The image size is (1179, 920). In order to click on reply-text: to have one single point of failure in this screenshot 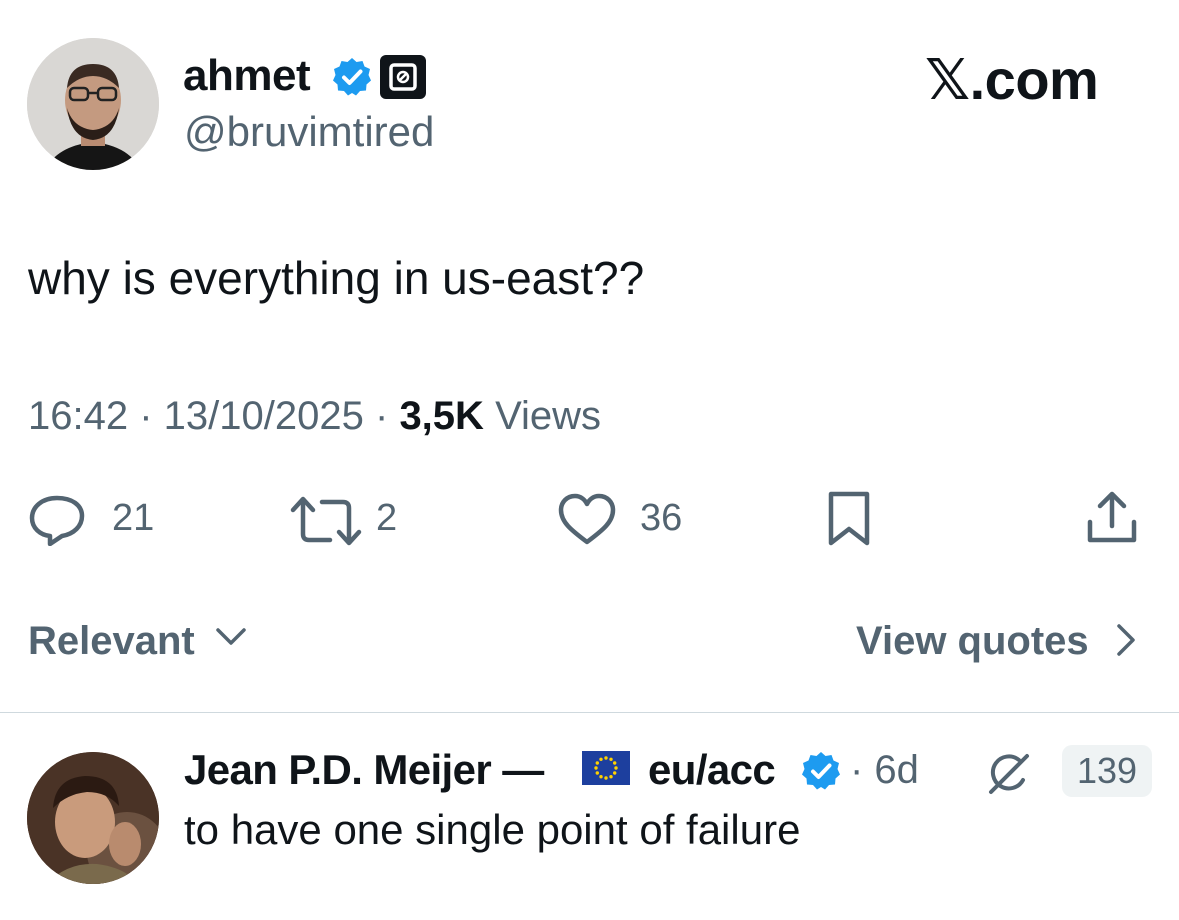, I will do `click(492, 829)`.